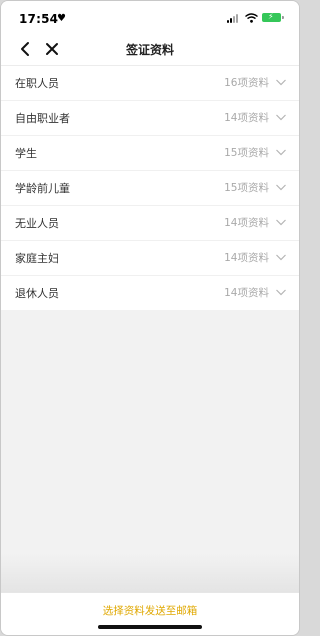 This screenshot has width=320, height=636. I want to click on list-item-label: 自由职业者, so click(42, 118).